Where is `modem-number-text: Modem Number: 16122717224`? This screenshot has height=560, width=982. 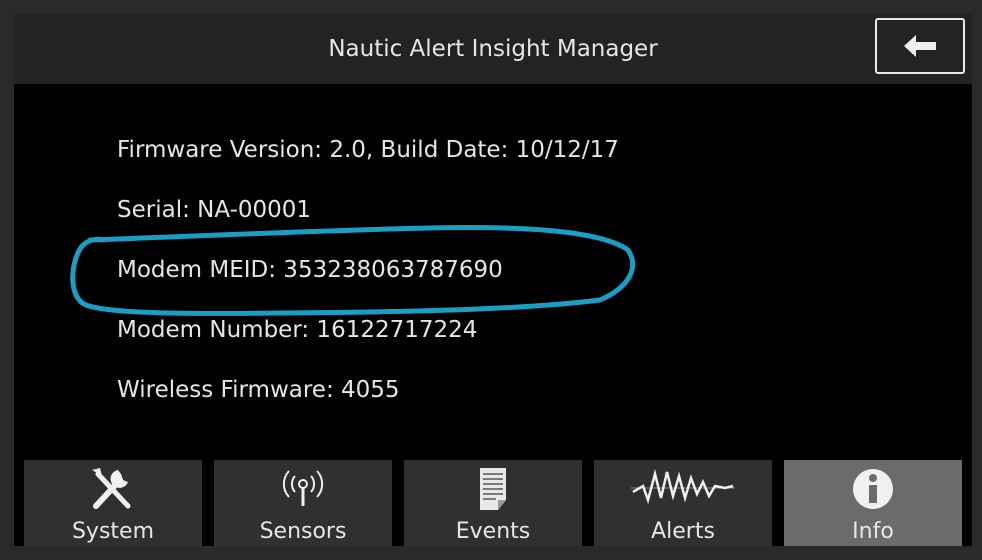 modem-number-text: Modem Number: 16122717224 is located at coordinates (297, 330).